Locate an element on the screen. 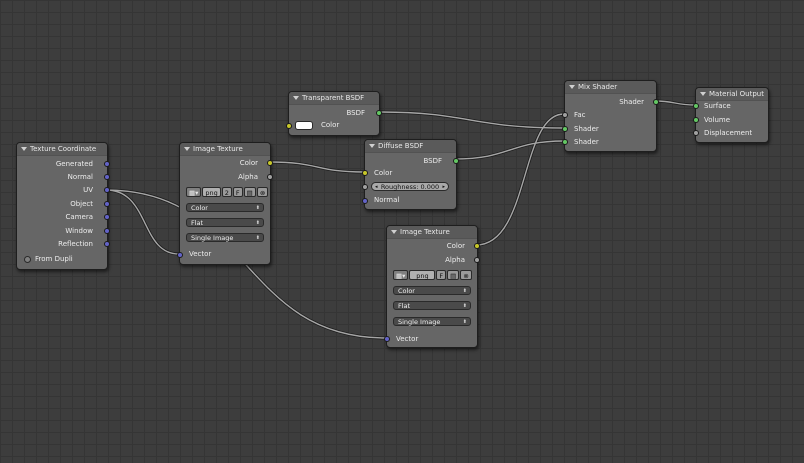  input-vector-label: Vector is located at coordinates (407, 339).